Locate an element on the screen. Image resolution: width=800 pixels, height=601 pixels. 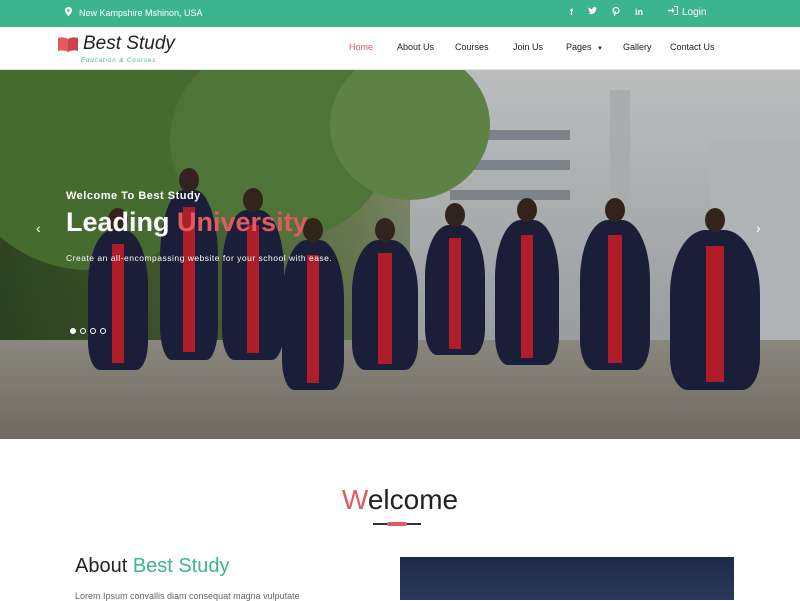
facebook-icon: f is located at coordinates (571, 12).